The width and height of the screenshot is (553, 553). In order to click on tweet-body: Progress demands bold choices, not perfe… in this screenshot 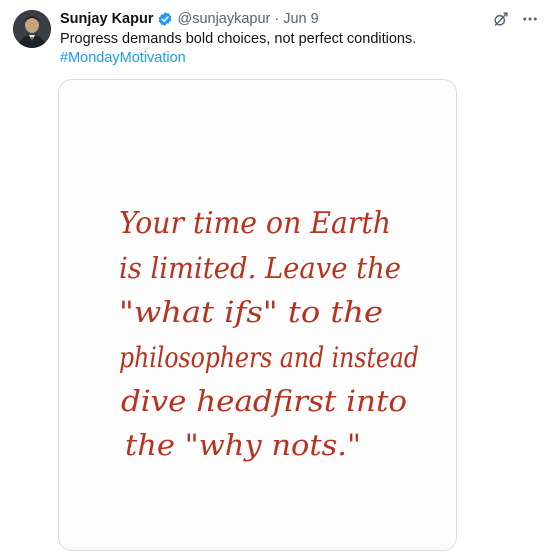, I will do `click(238, 39)`.